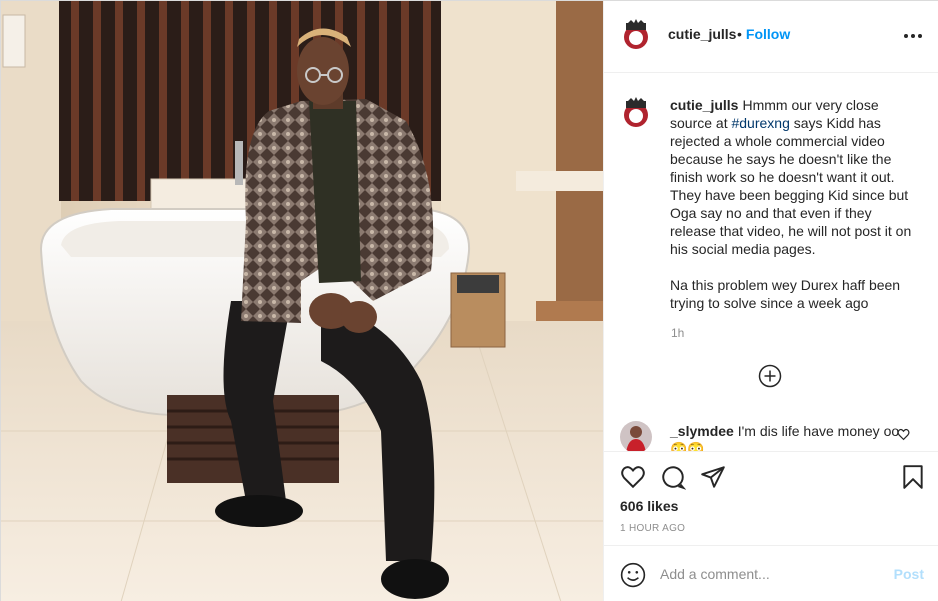 The width and height of the screenshot is (938, 601). I want to click on comment-like-heart-icon, so click(903, 434).